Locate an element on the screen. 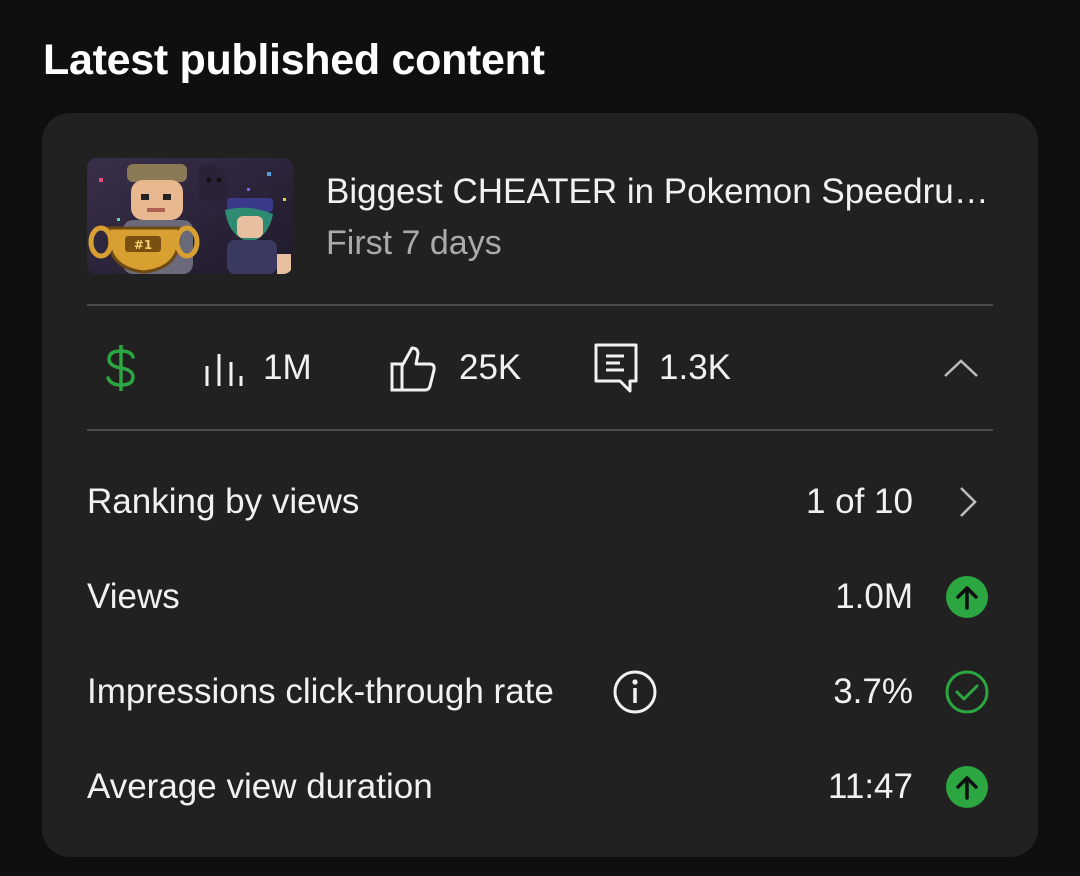  metric-label: Average view duration is located at coordinates (260, 786).